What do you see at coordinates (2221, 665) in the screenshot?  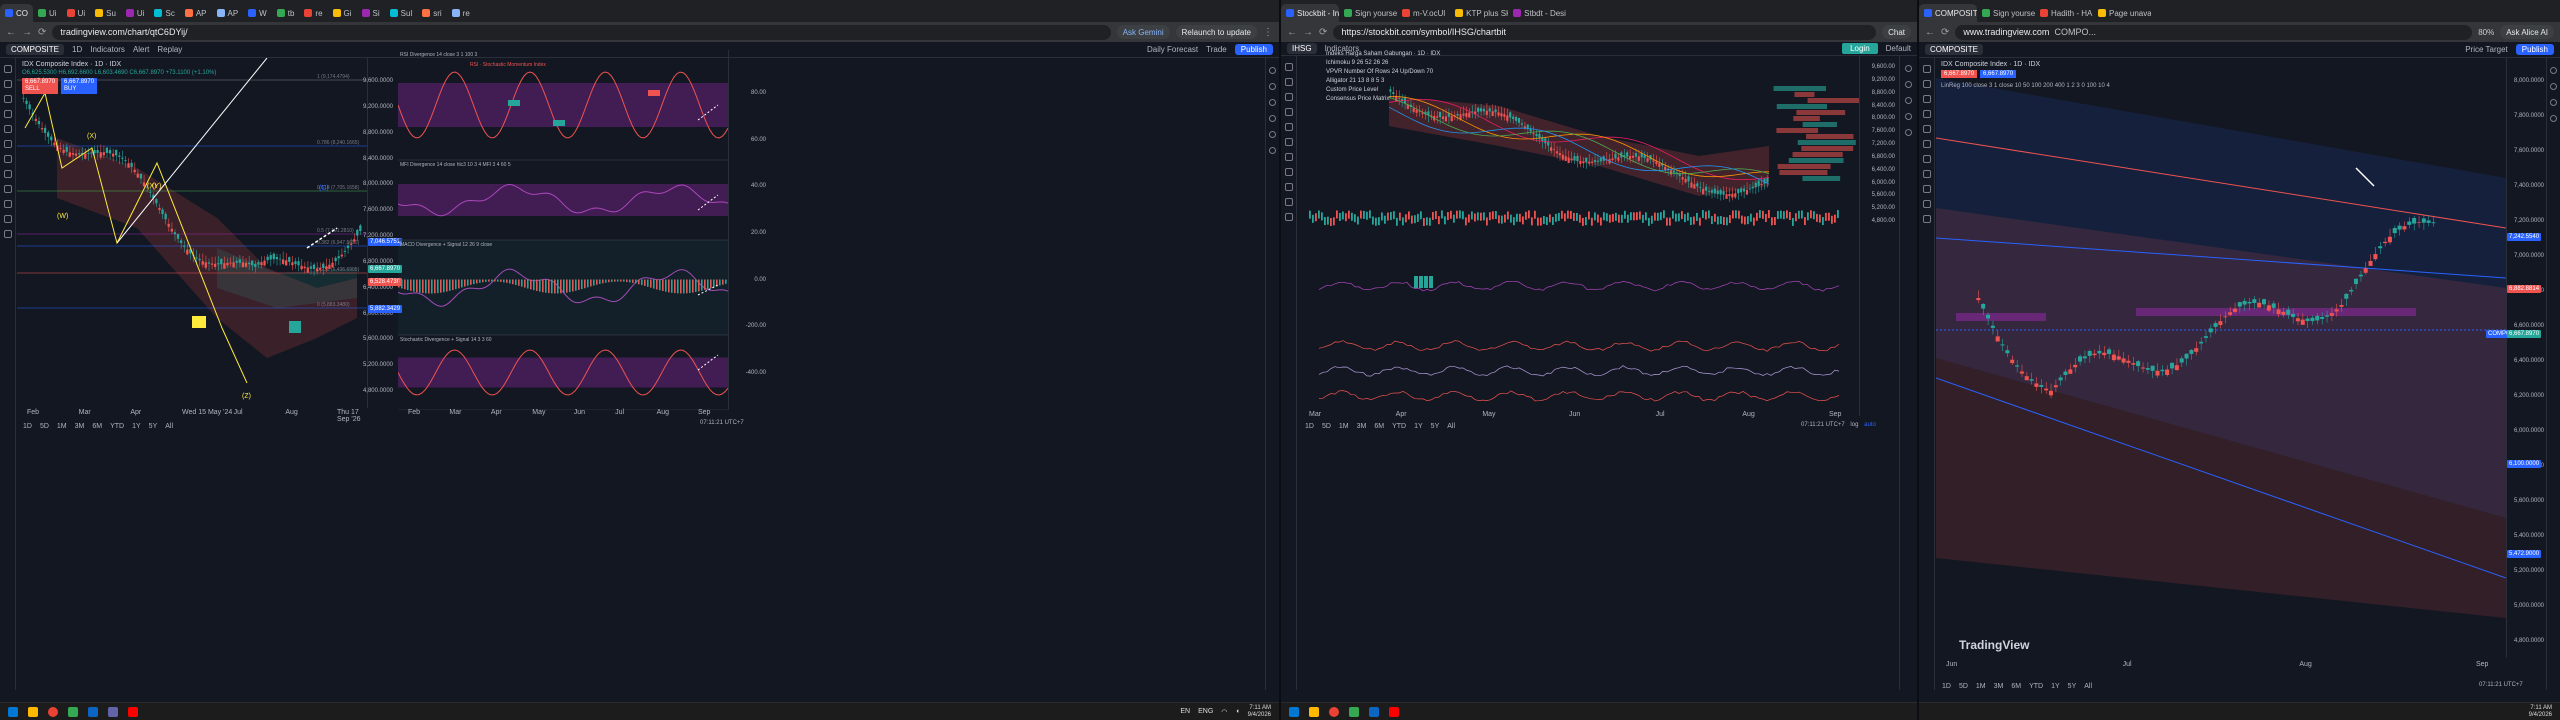 I see `time-axis: Jun Jul Aug Sep` at bounding box center [2221, 665].